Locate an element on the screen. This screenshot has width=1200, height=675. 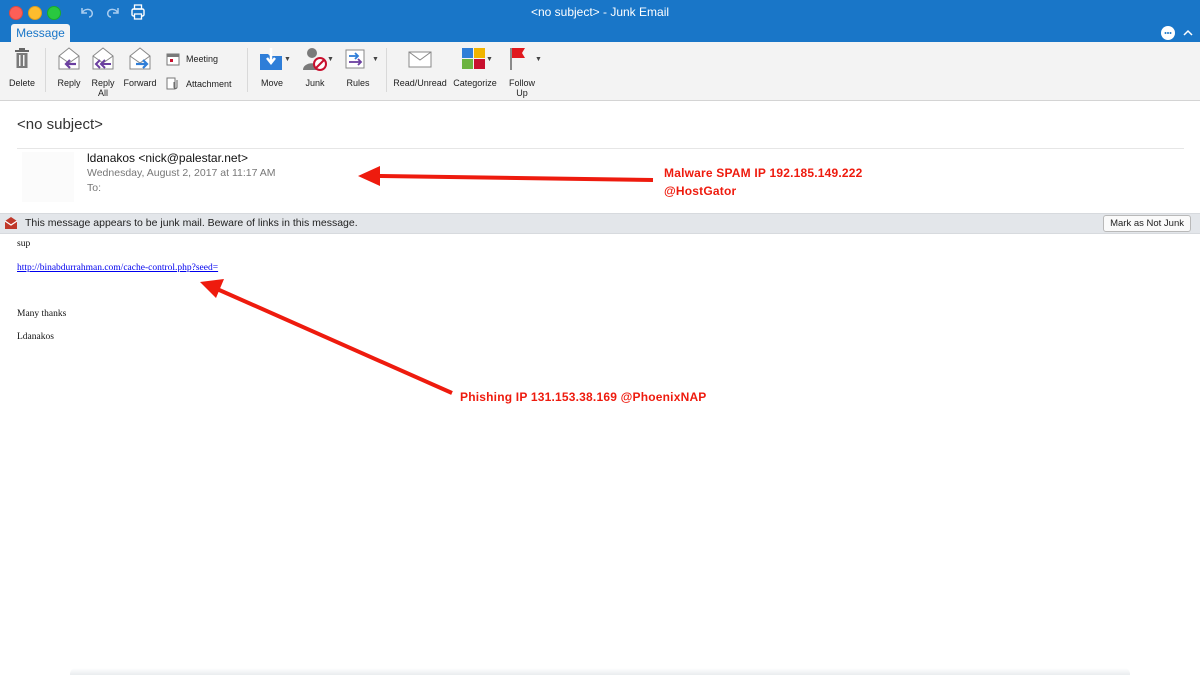
malware-arrow is located at coordinates (506, 176).